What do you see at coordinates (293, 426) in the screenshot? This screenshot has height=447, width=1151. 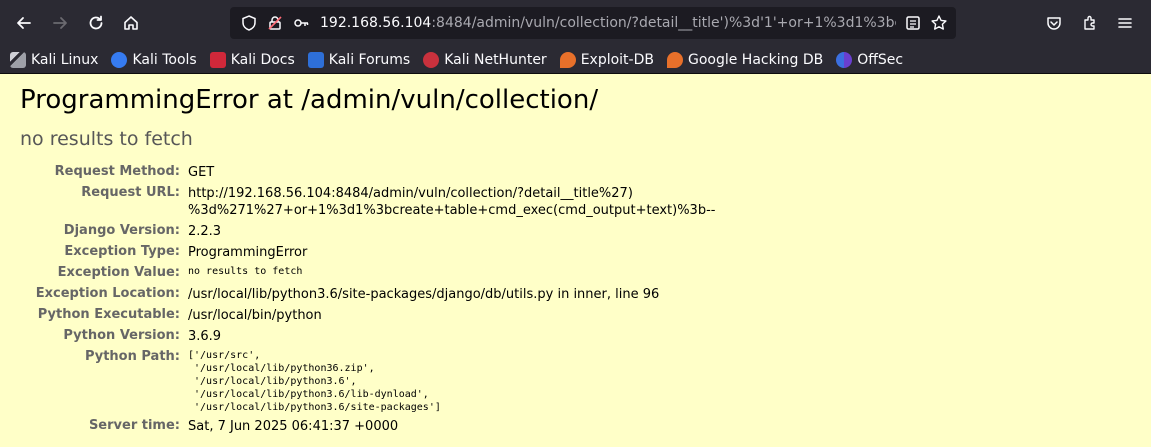 I see `detail-value: Sat, 7 Jun 2025 06:41:37 +0000` at bounding box center [293, 426].